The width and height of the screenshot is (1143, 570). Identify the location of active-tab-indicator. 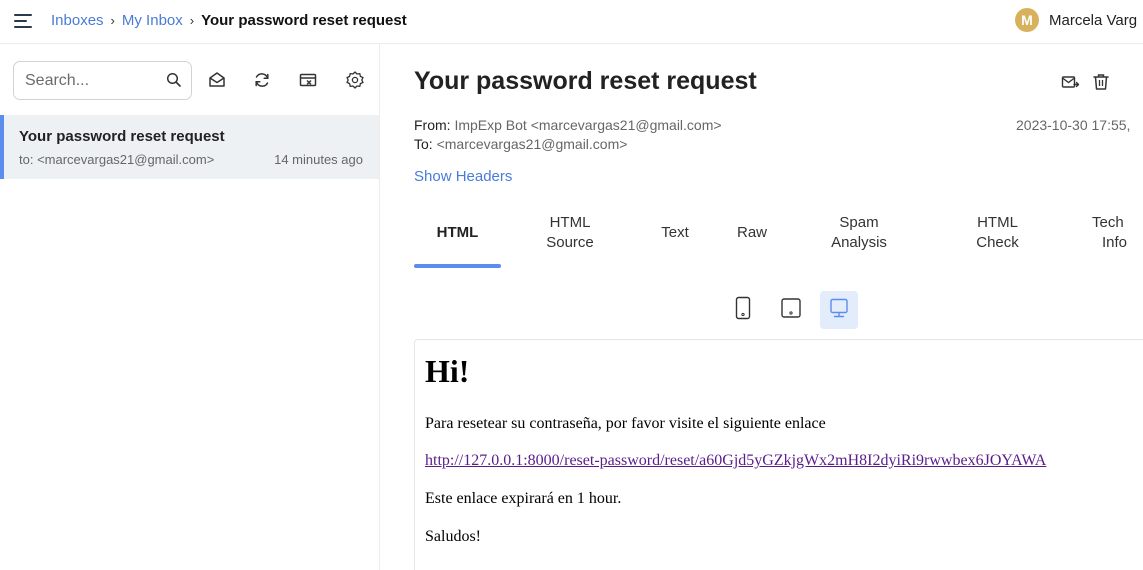
(457, 266).